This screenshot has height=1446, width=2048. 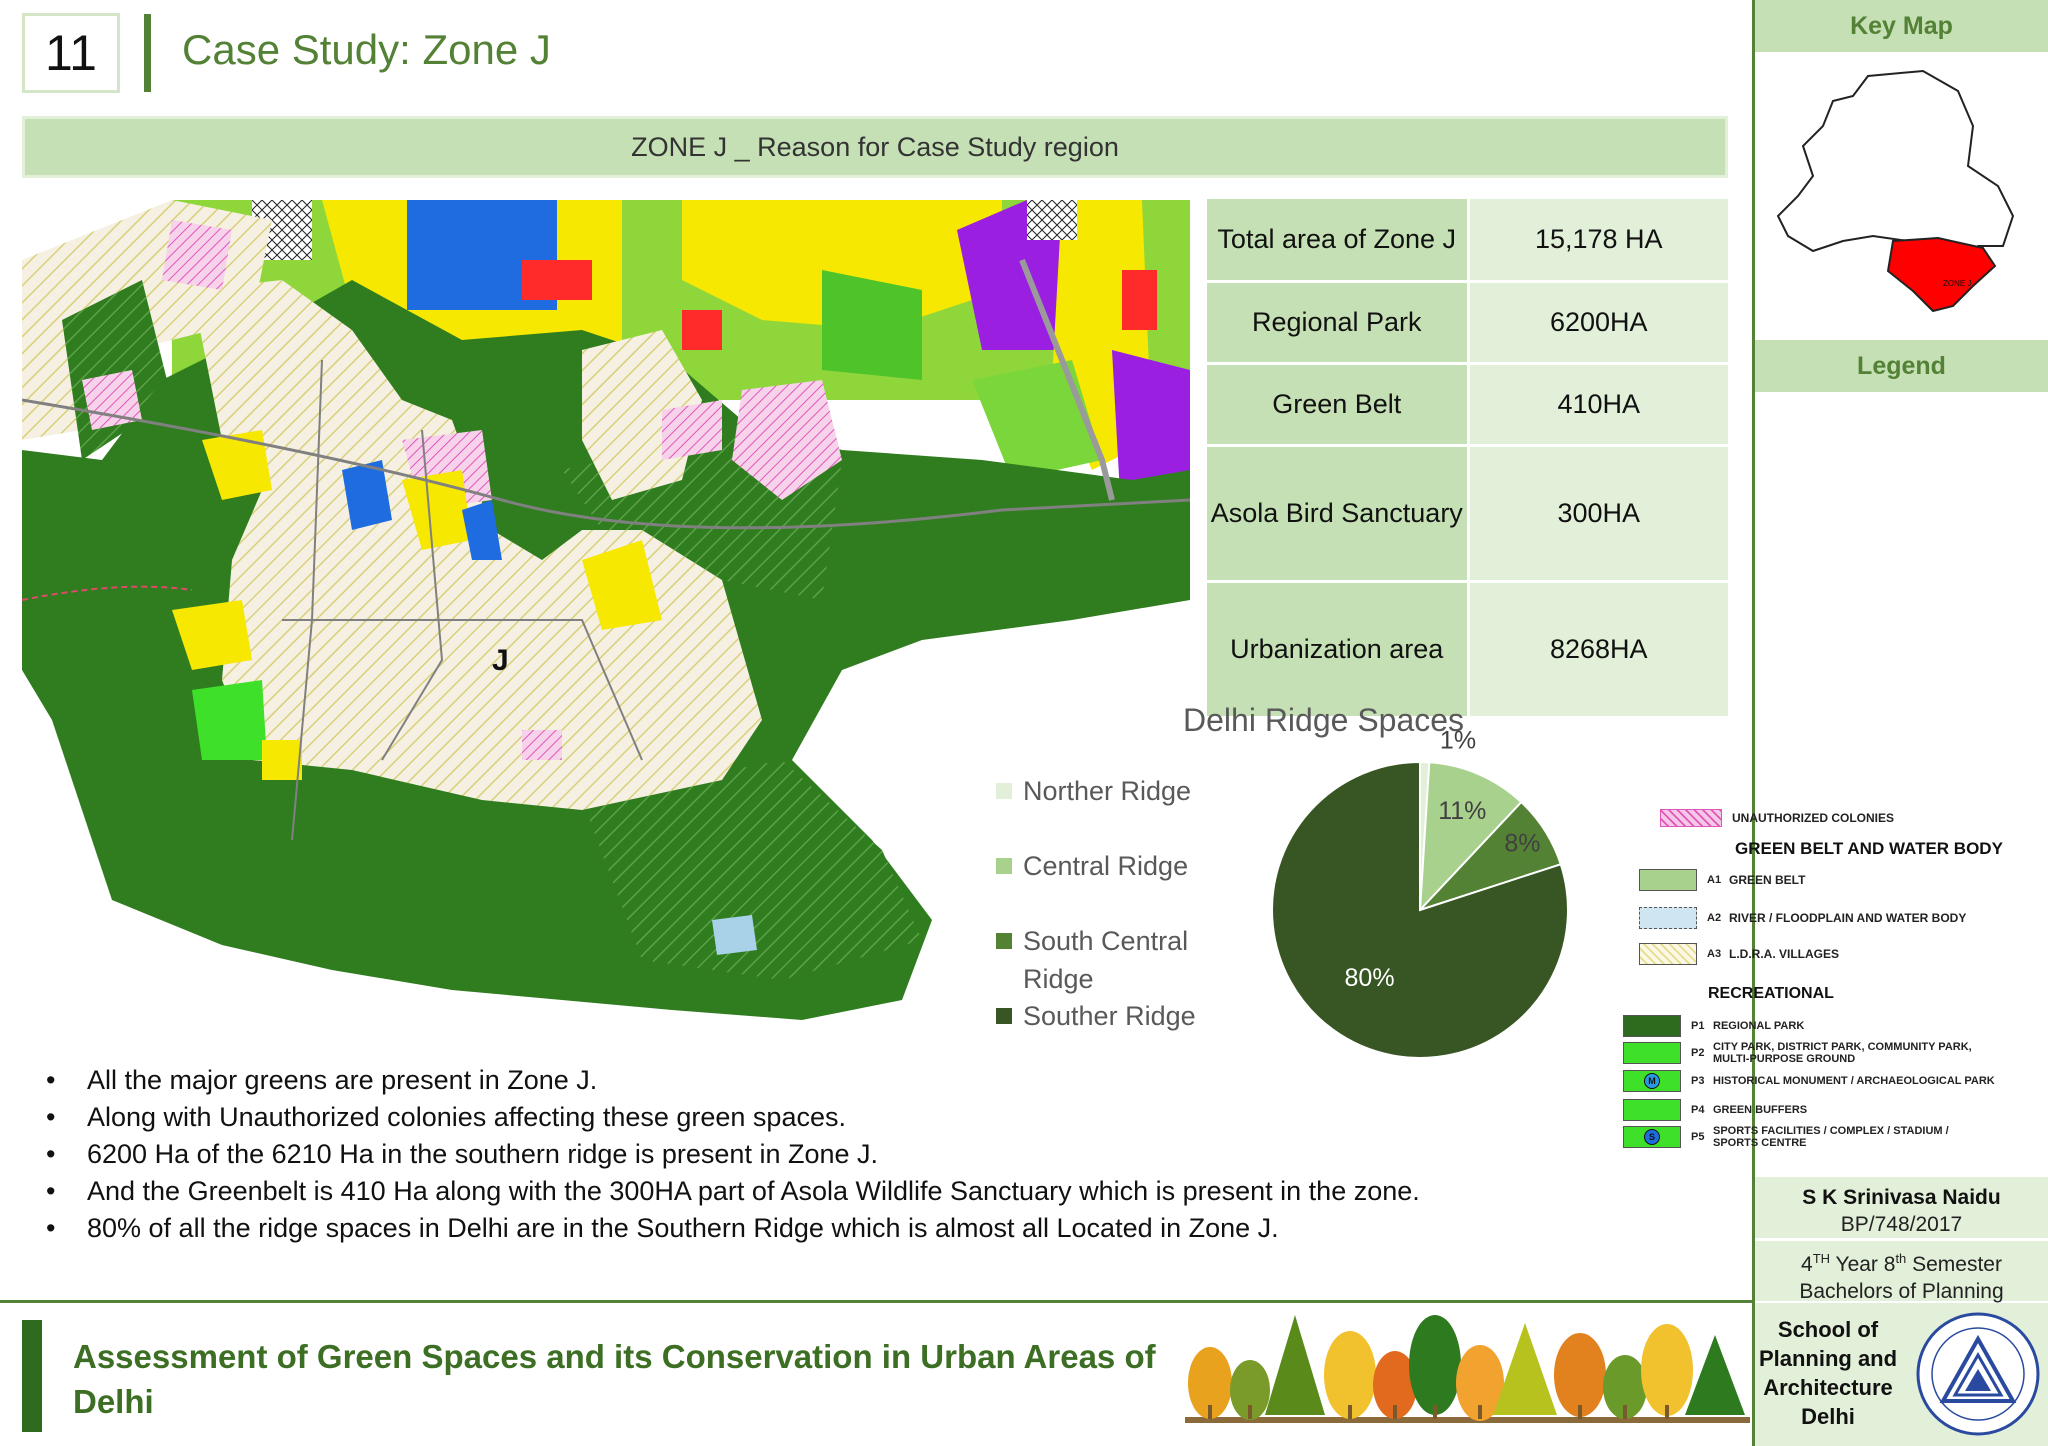 What do you see at coordinates (1714, 918) in the screenshot?
I see `legend-code: A2` at bounding box center [1714, 918].